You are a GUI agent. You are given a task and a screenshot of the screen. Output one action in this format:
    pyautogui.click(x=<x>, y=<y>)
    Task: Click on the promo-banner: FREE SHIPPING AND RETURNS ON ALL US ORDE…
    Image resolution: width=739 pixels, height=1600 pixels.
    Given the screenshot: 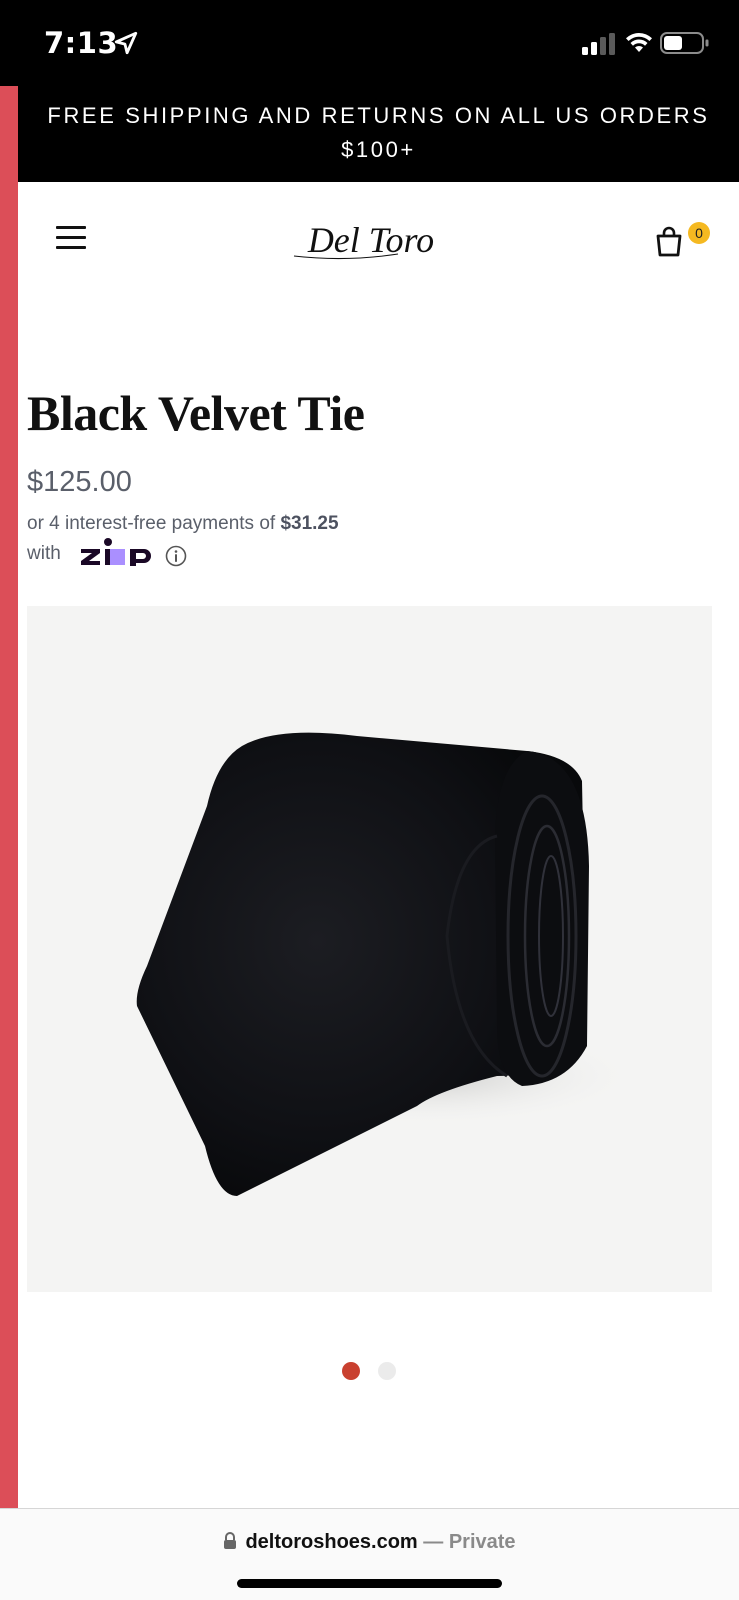 What is the action you would take?
    pyautogui.click(x=378, y=134)
    